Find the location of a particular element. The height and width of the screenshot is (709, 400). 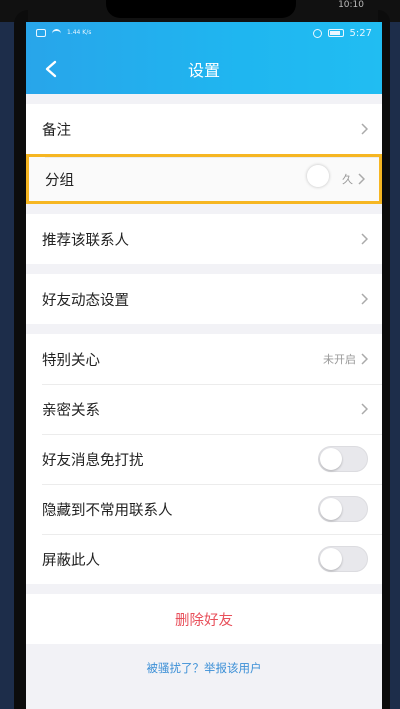

settings-row: 推荐该联系人 is located at coordinates (204, 239).